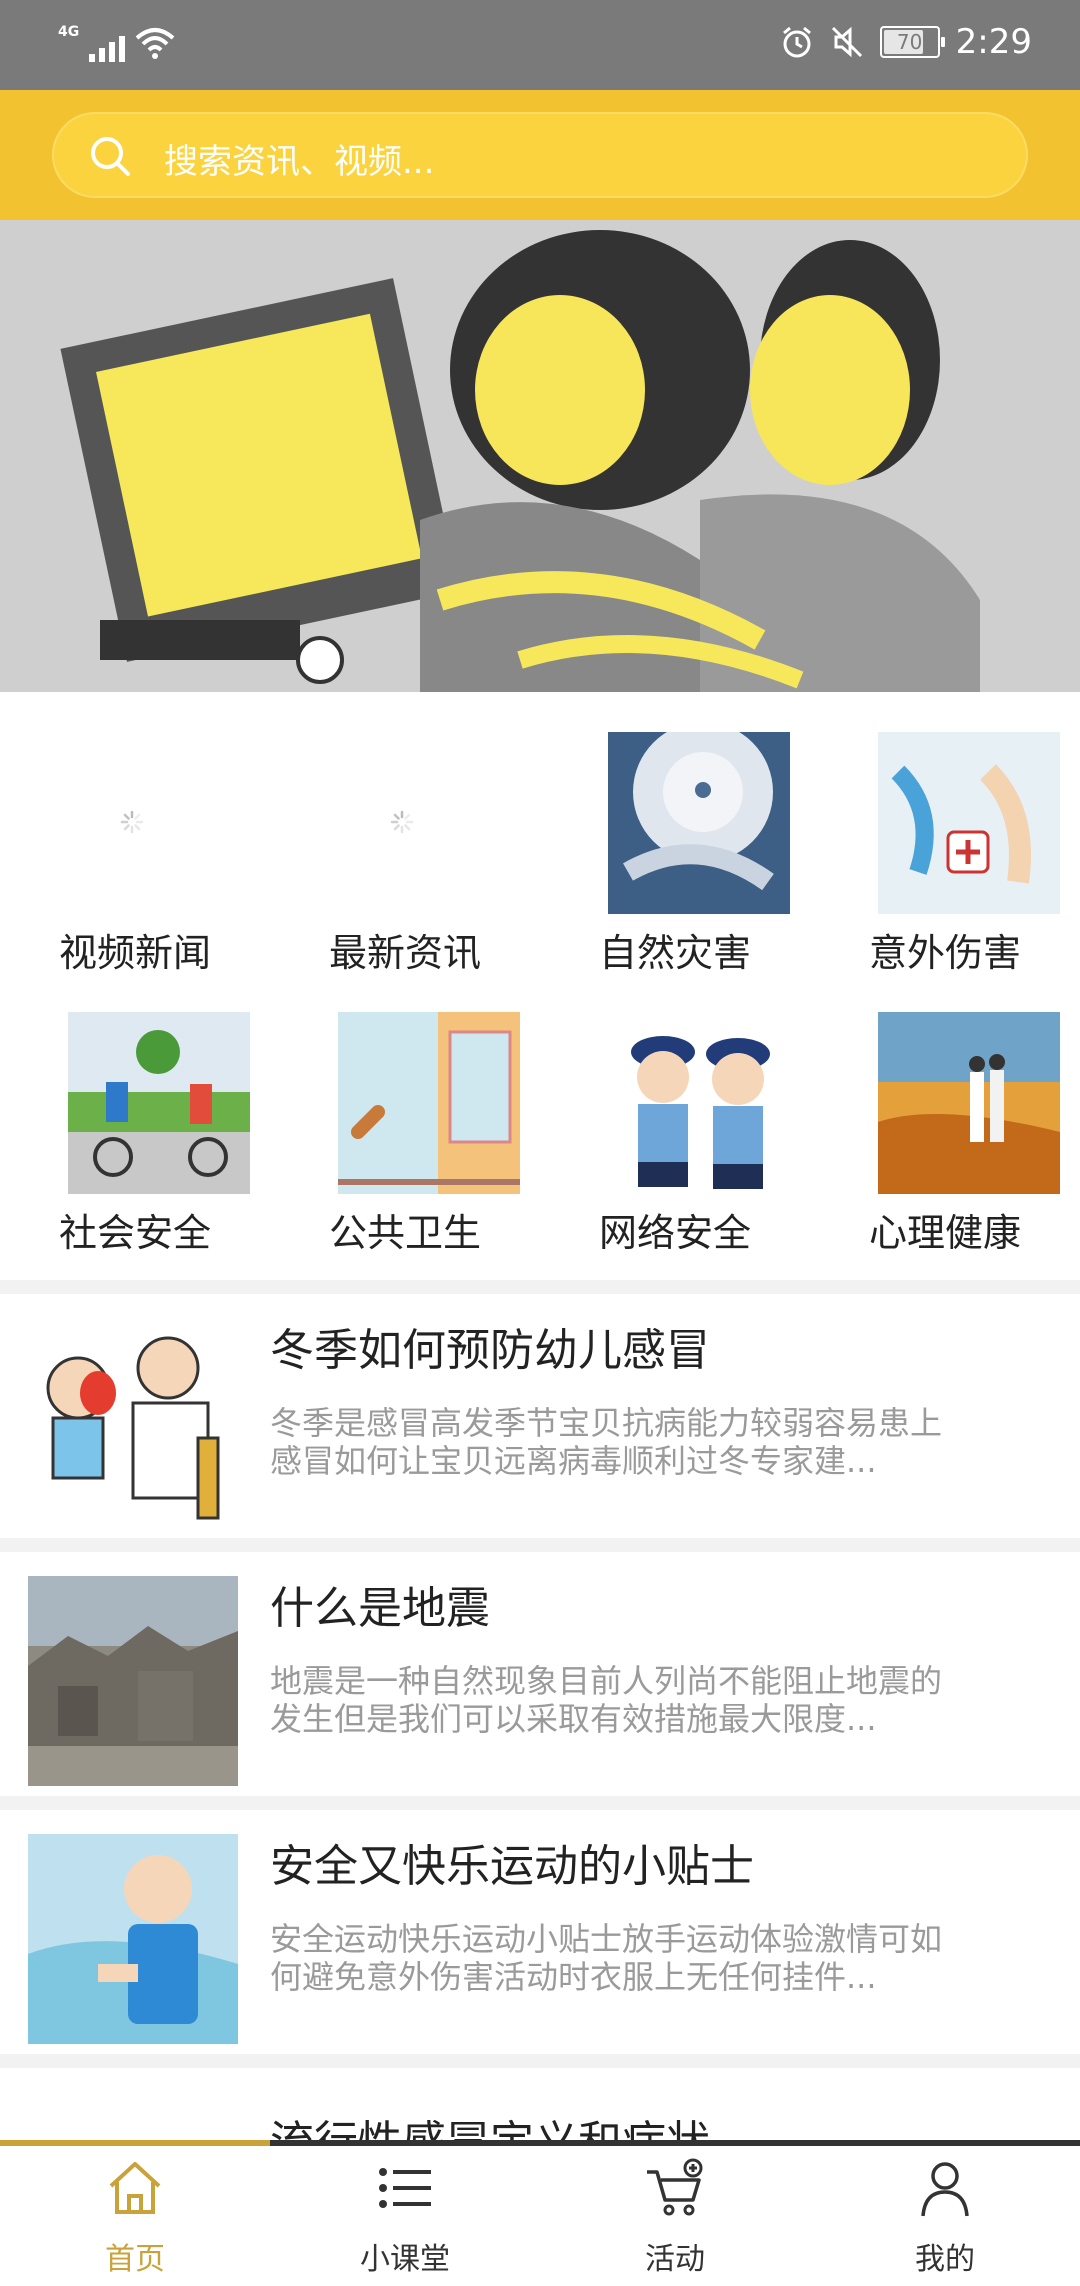 Image resolution: width=1080 pixels, height=2286 pixels. I want to click on bottom-tab-bar: 首页 小课堂 活动 我的, so click(540, 2213).